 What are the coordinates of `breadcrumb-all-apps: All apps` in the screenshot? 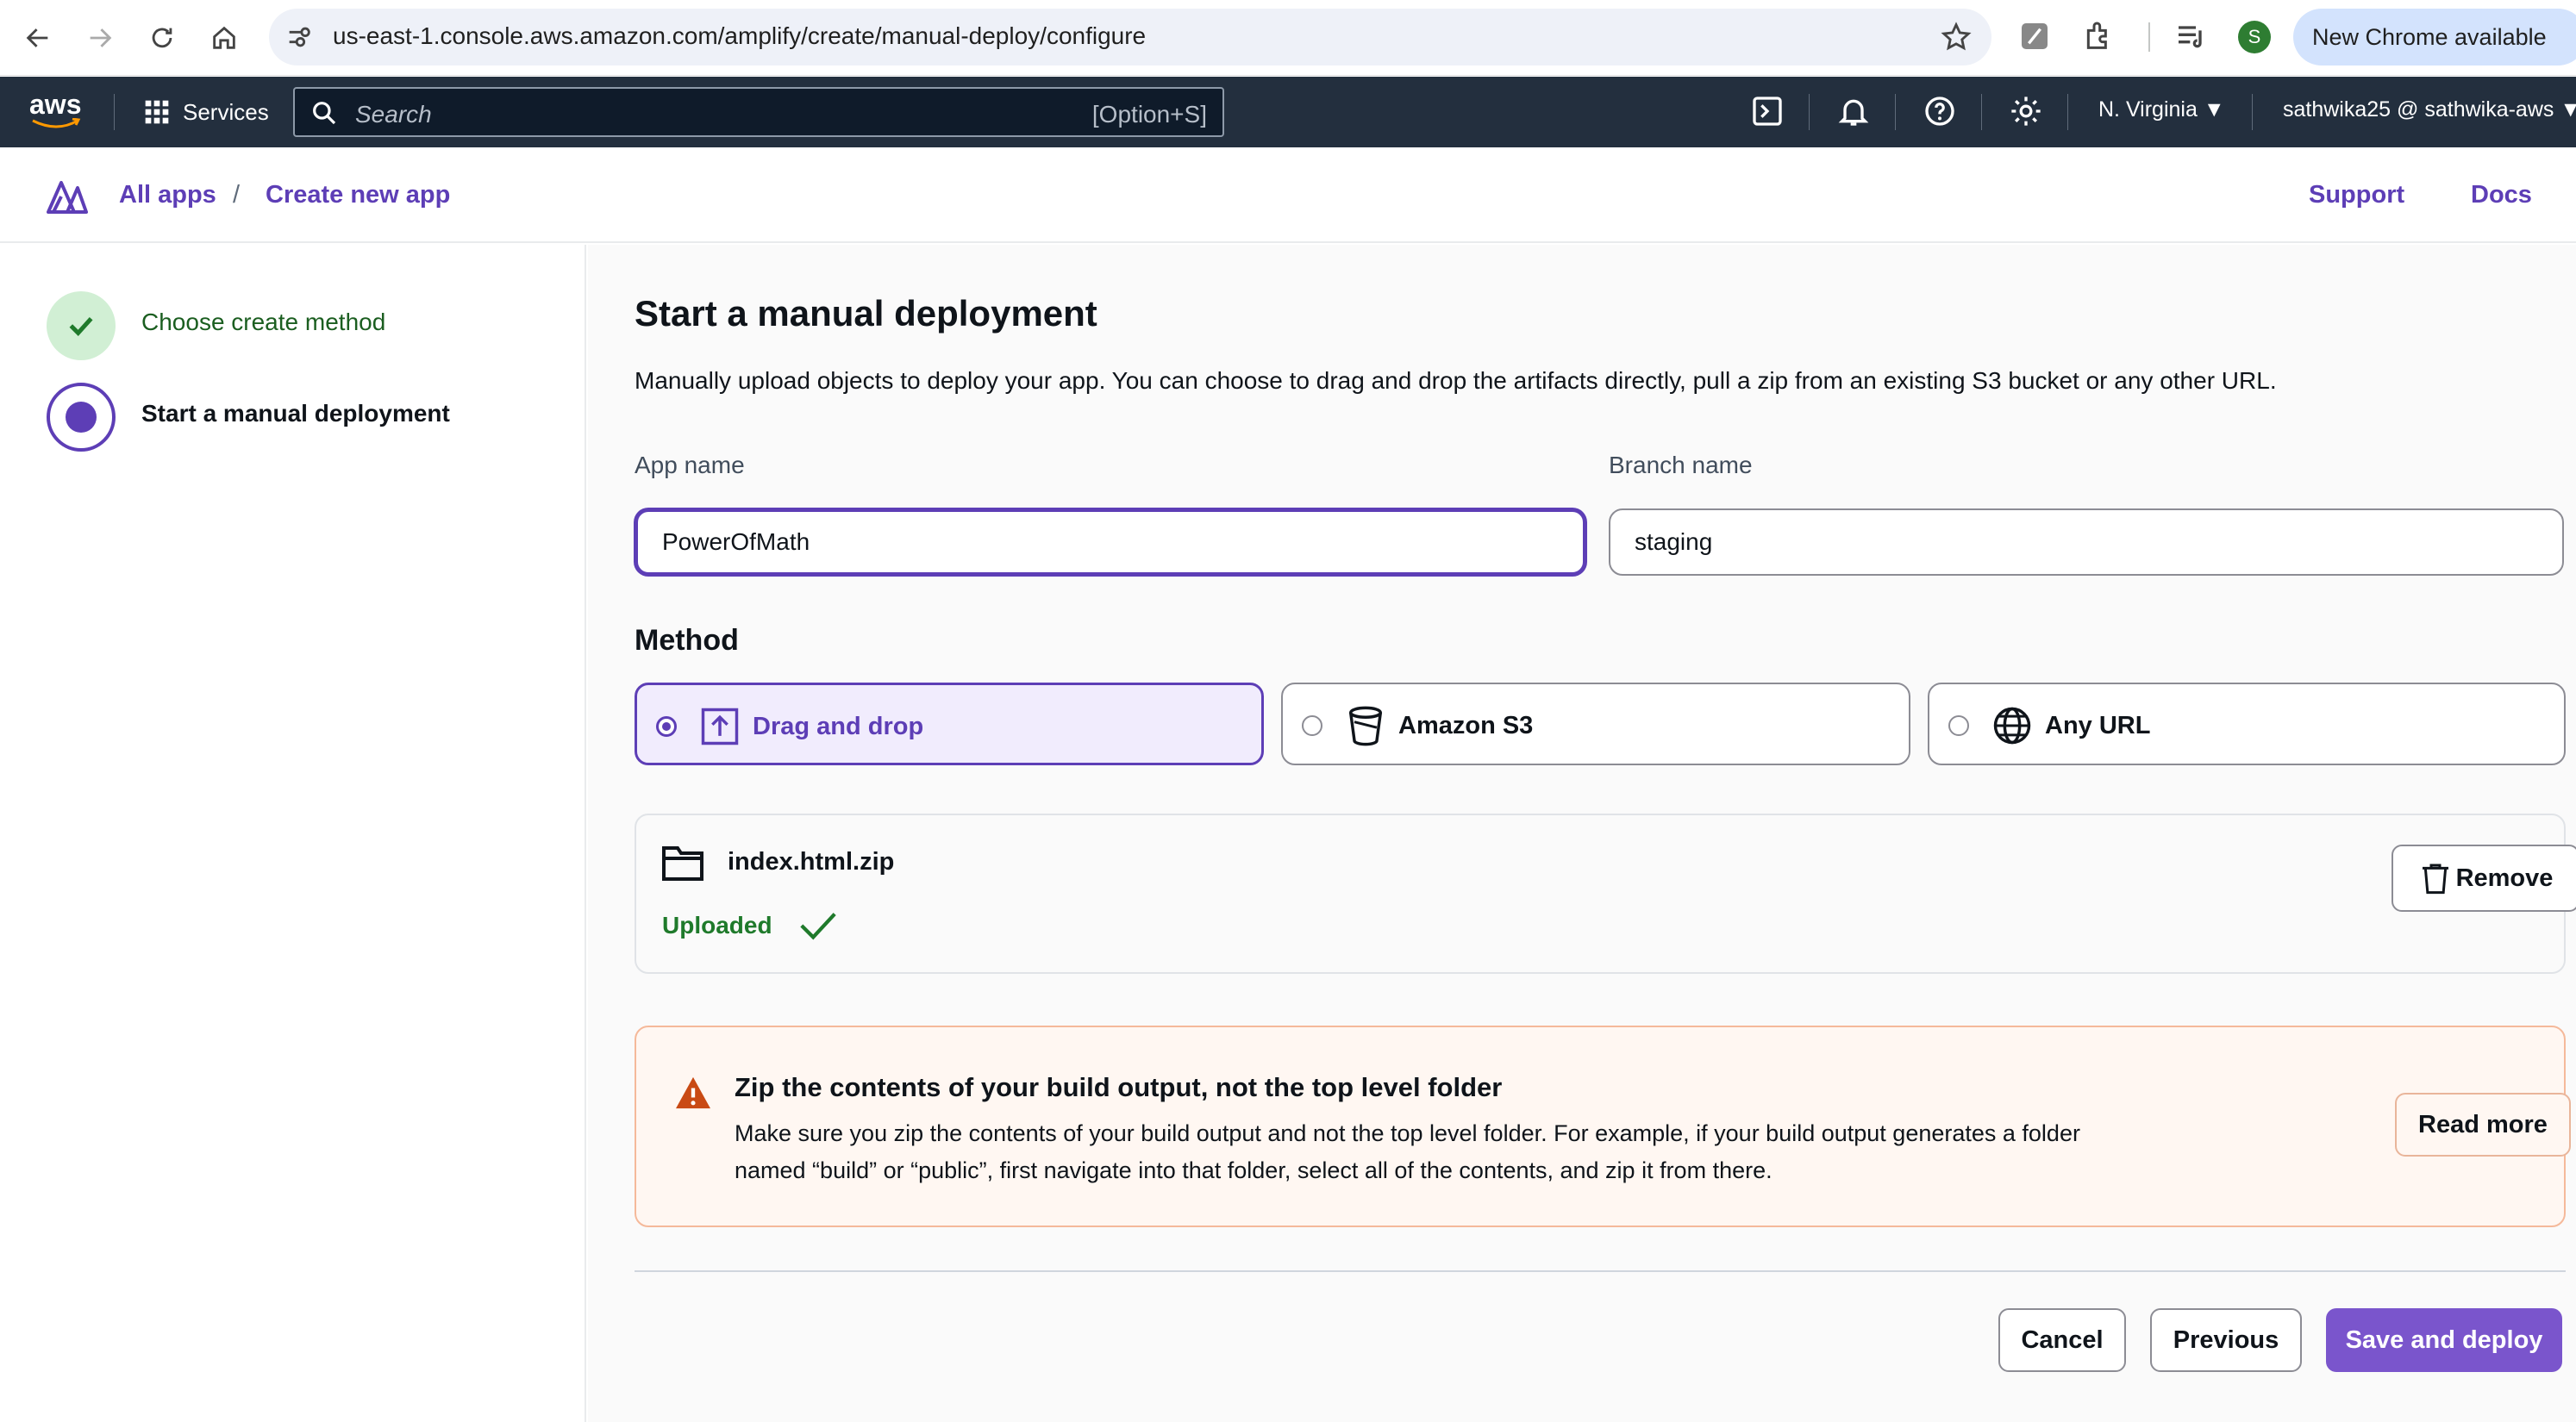 It's located at (167, 195).